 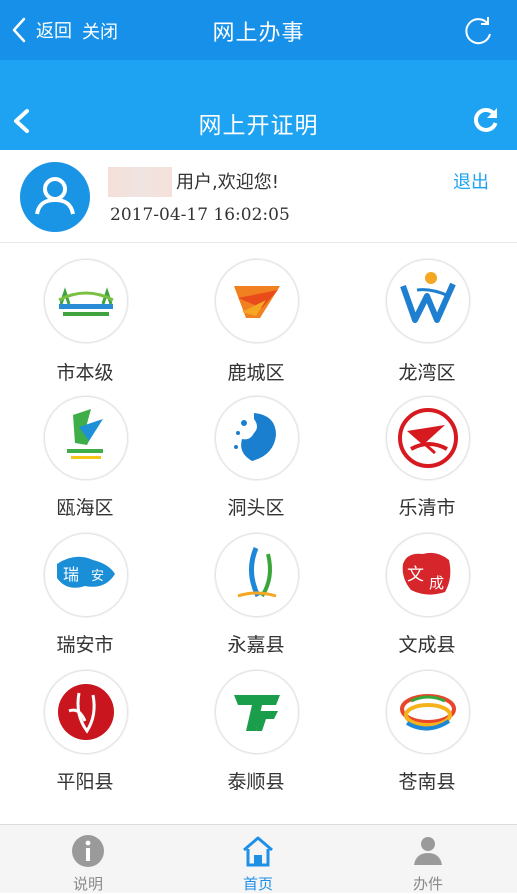 I want to click on region-label: 市本级, so click(x=85, y=373).